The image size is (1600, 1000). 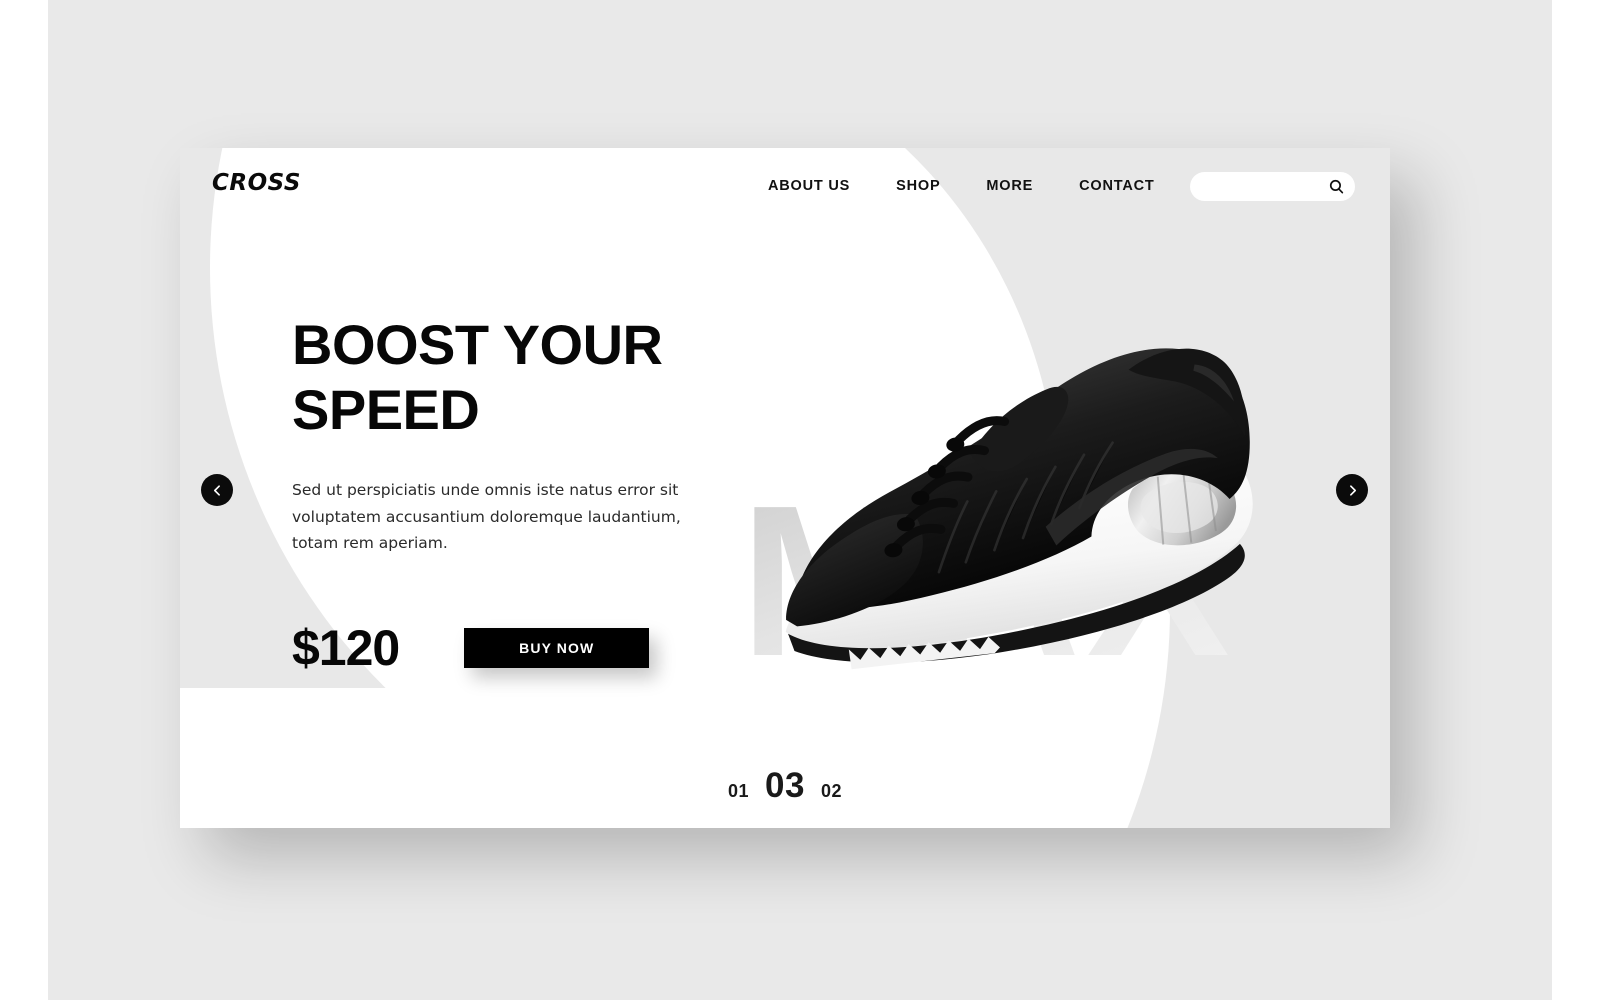 I want to click on buy-now-button: BUY NOW, so click(x=557, y=647).